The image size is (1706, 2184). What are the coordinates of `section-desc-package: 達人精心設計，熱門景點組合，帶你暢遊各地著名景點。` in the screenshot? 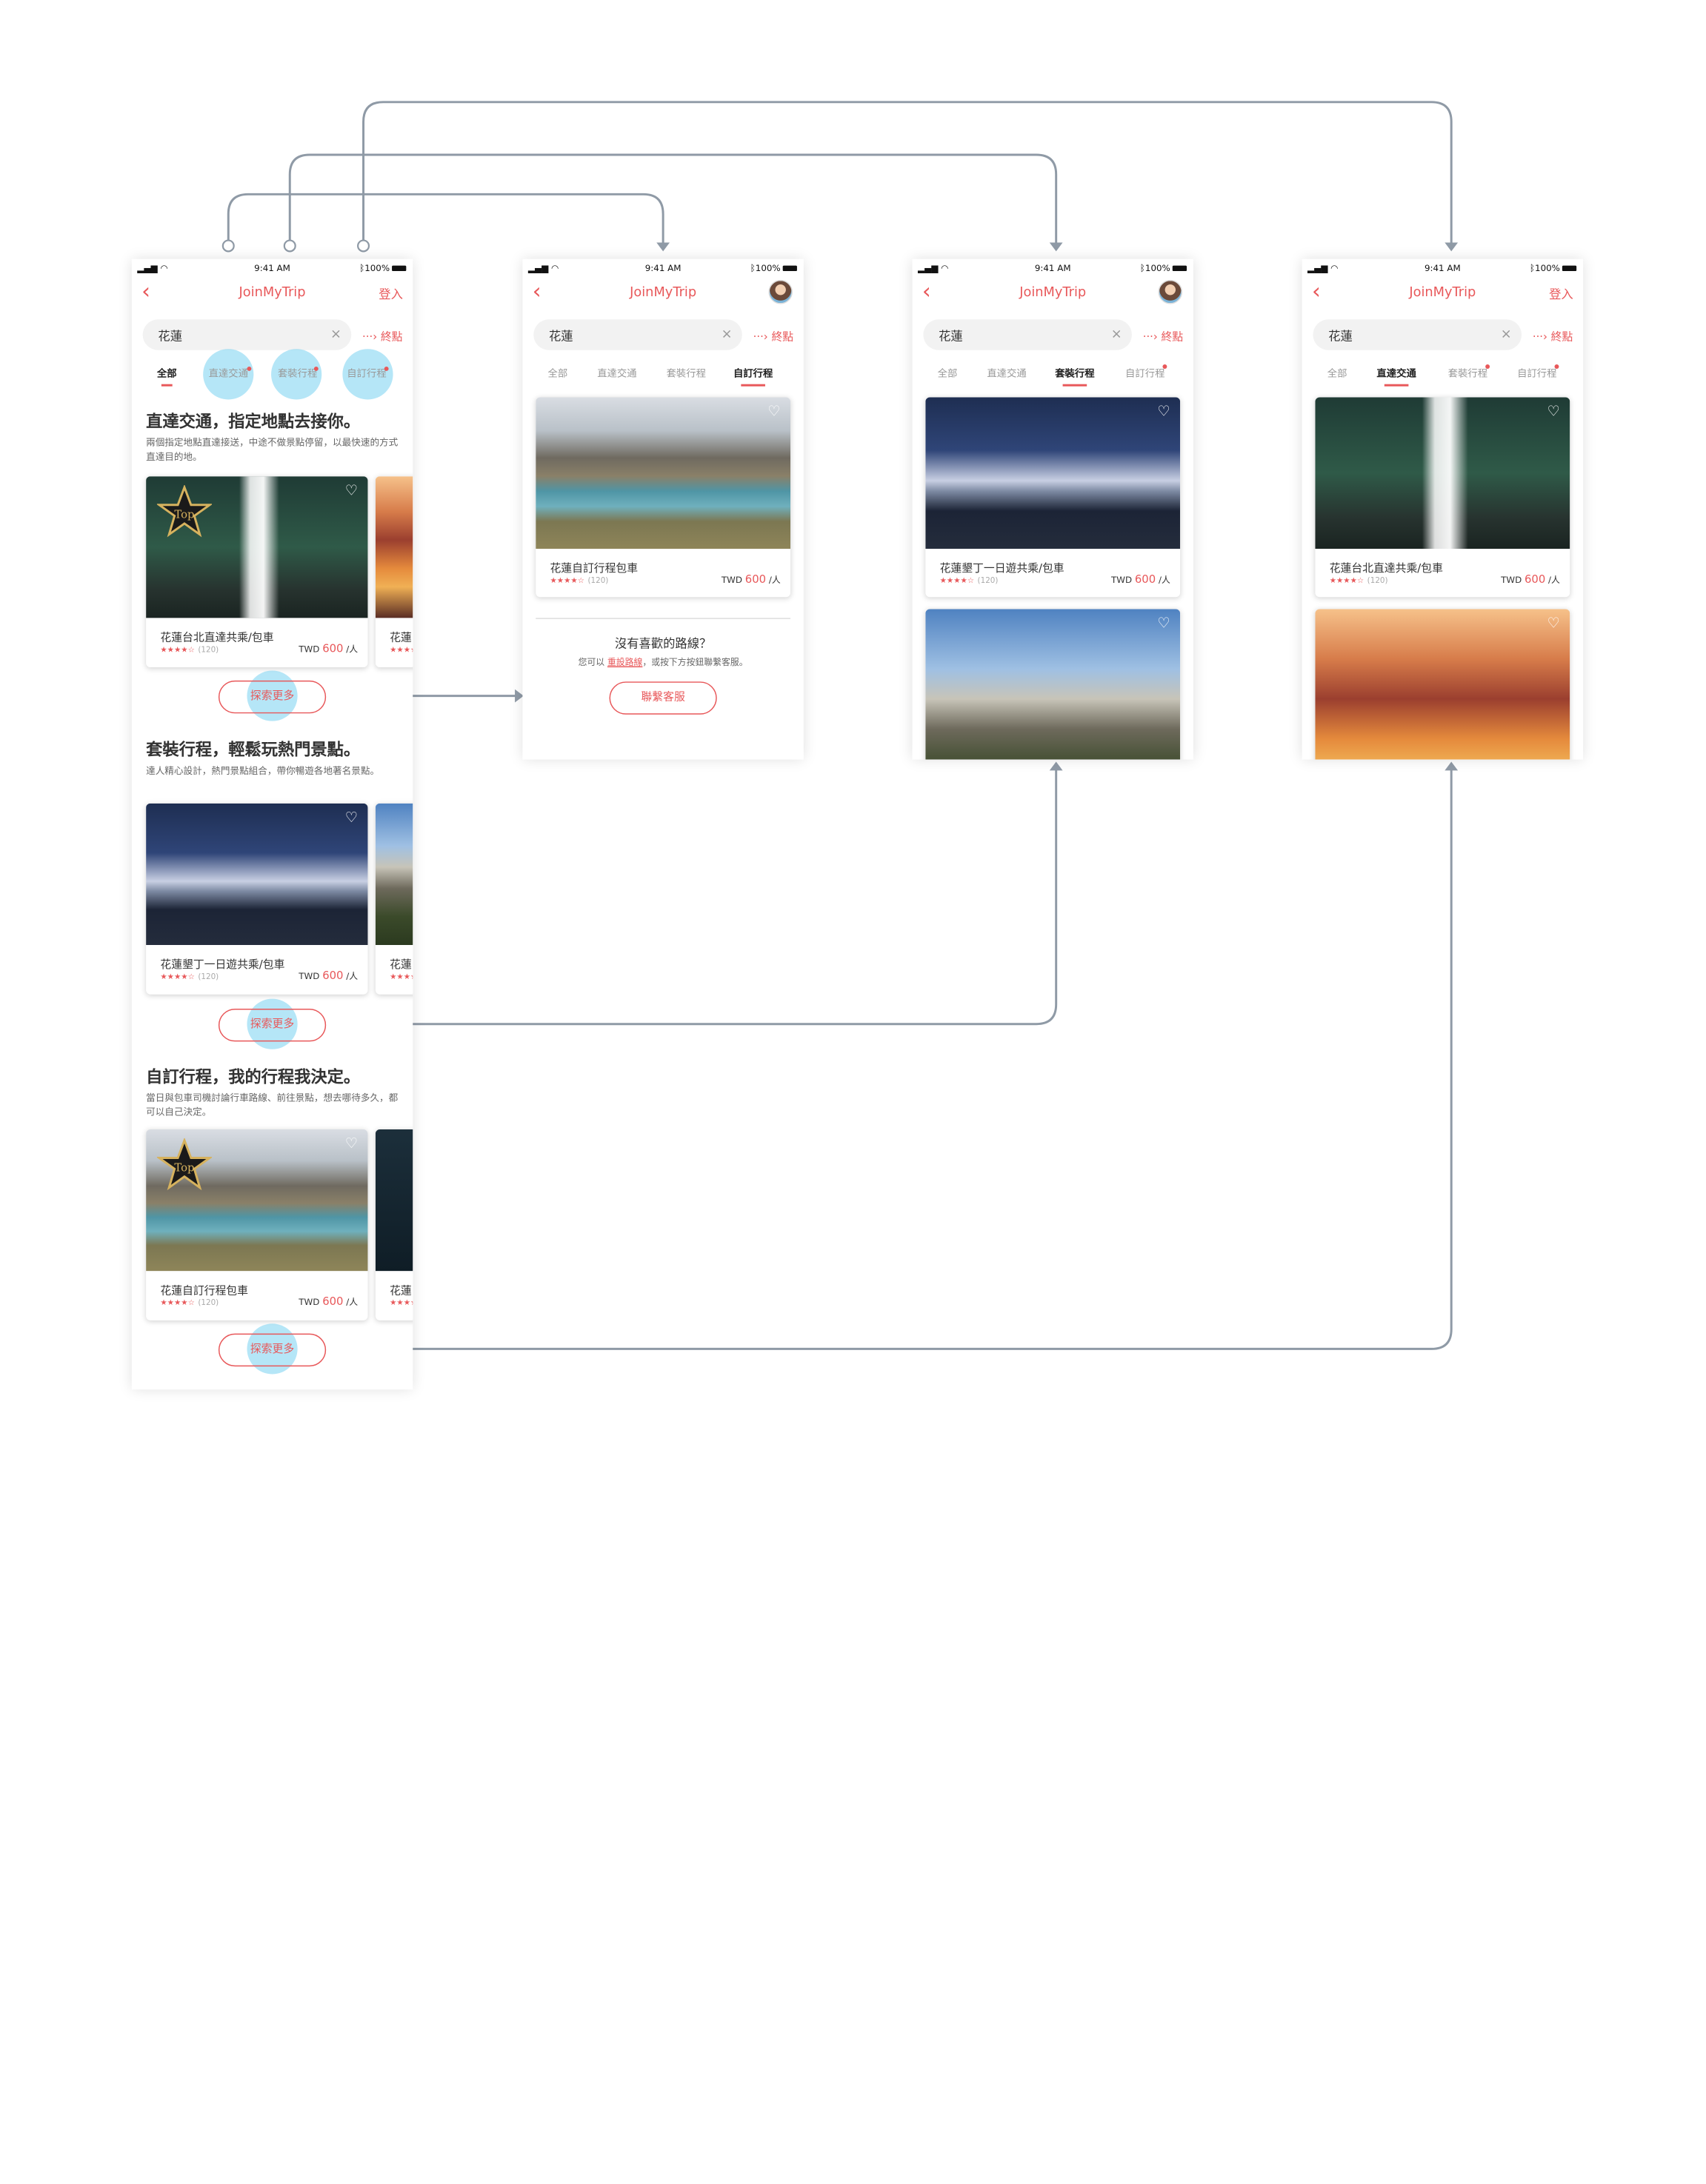 It's located at (263, 772).